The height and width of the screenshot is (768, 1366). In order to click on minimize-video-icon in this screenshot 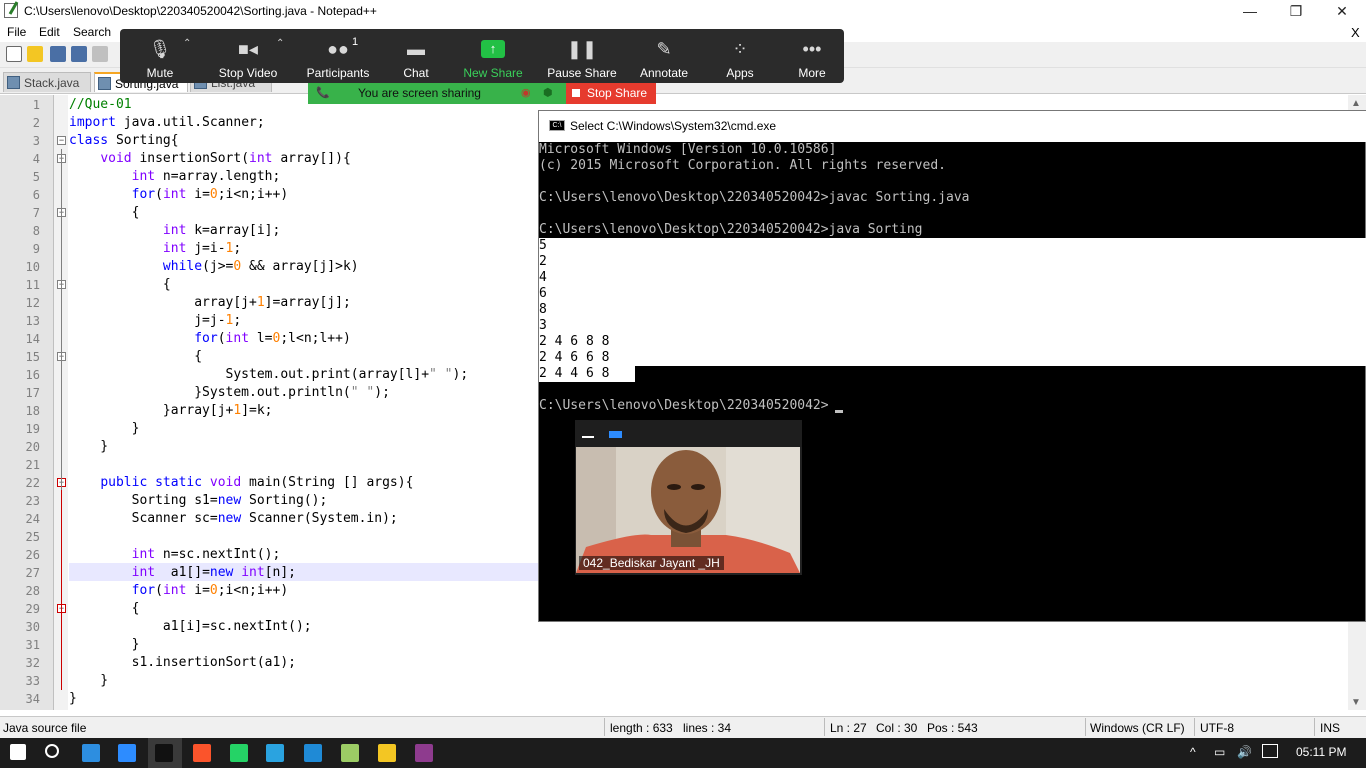, I will do `click(588, 437)`.